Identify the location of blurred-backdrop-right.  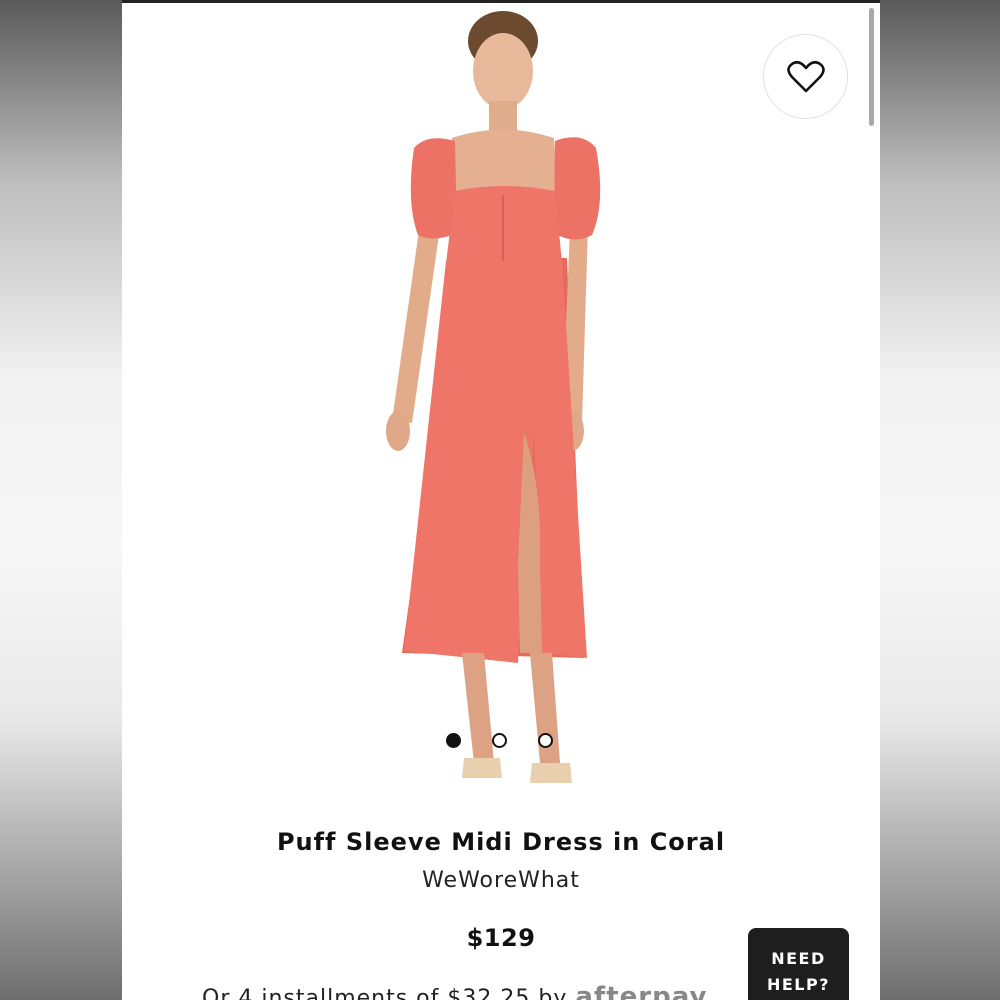
(940, 500).